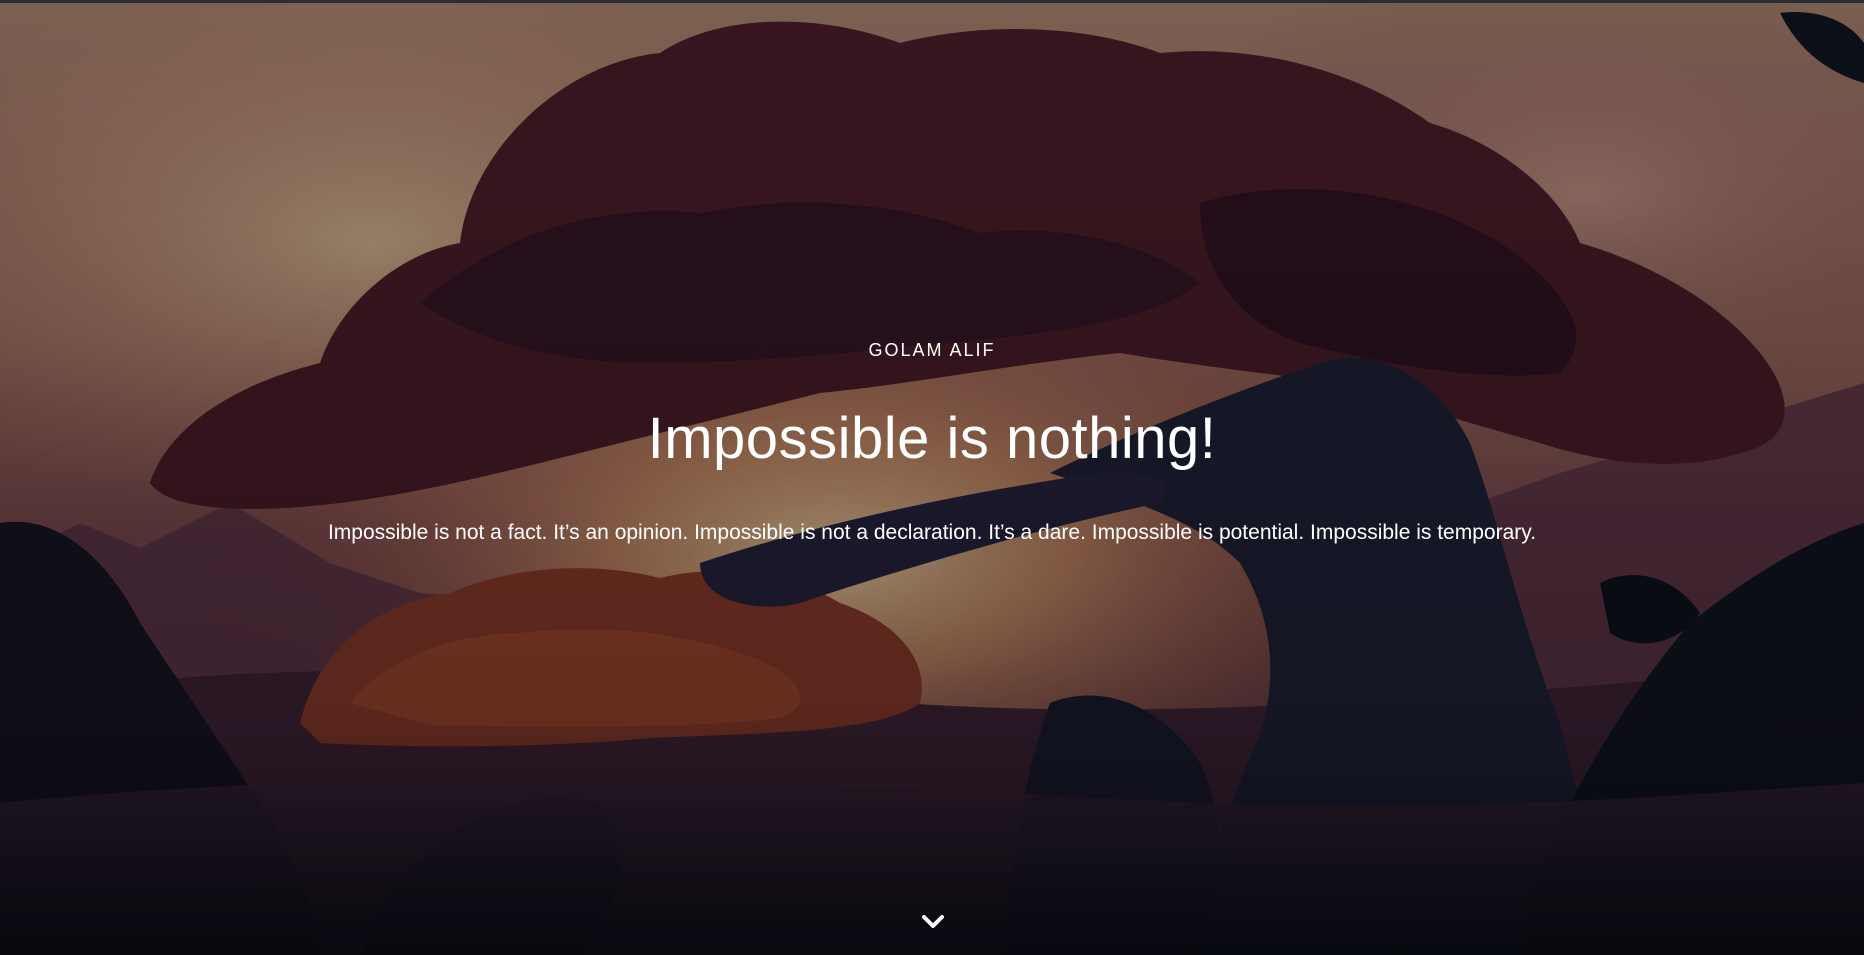  I want to click on hero-headline: Impossible is nothing!, so click(932, 438).